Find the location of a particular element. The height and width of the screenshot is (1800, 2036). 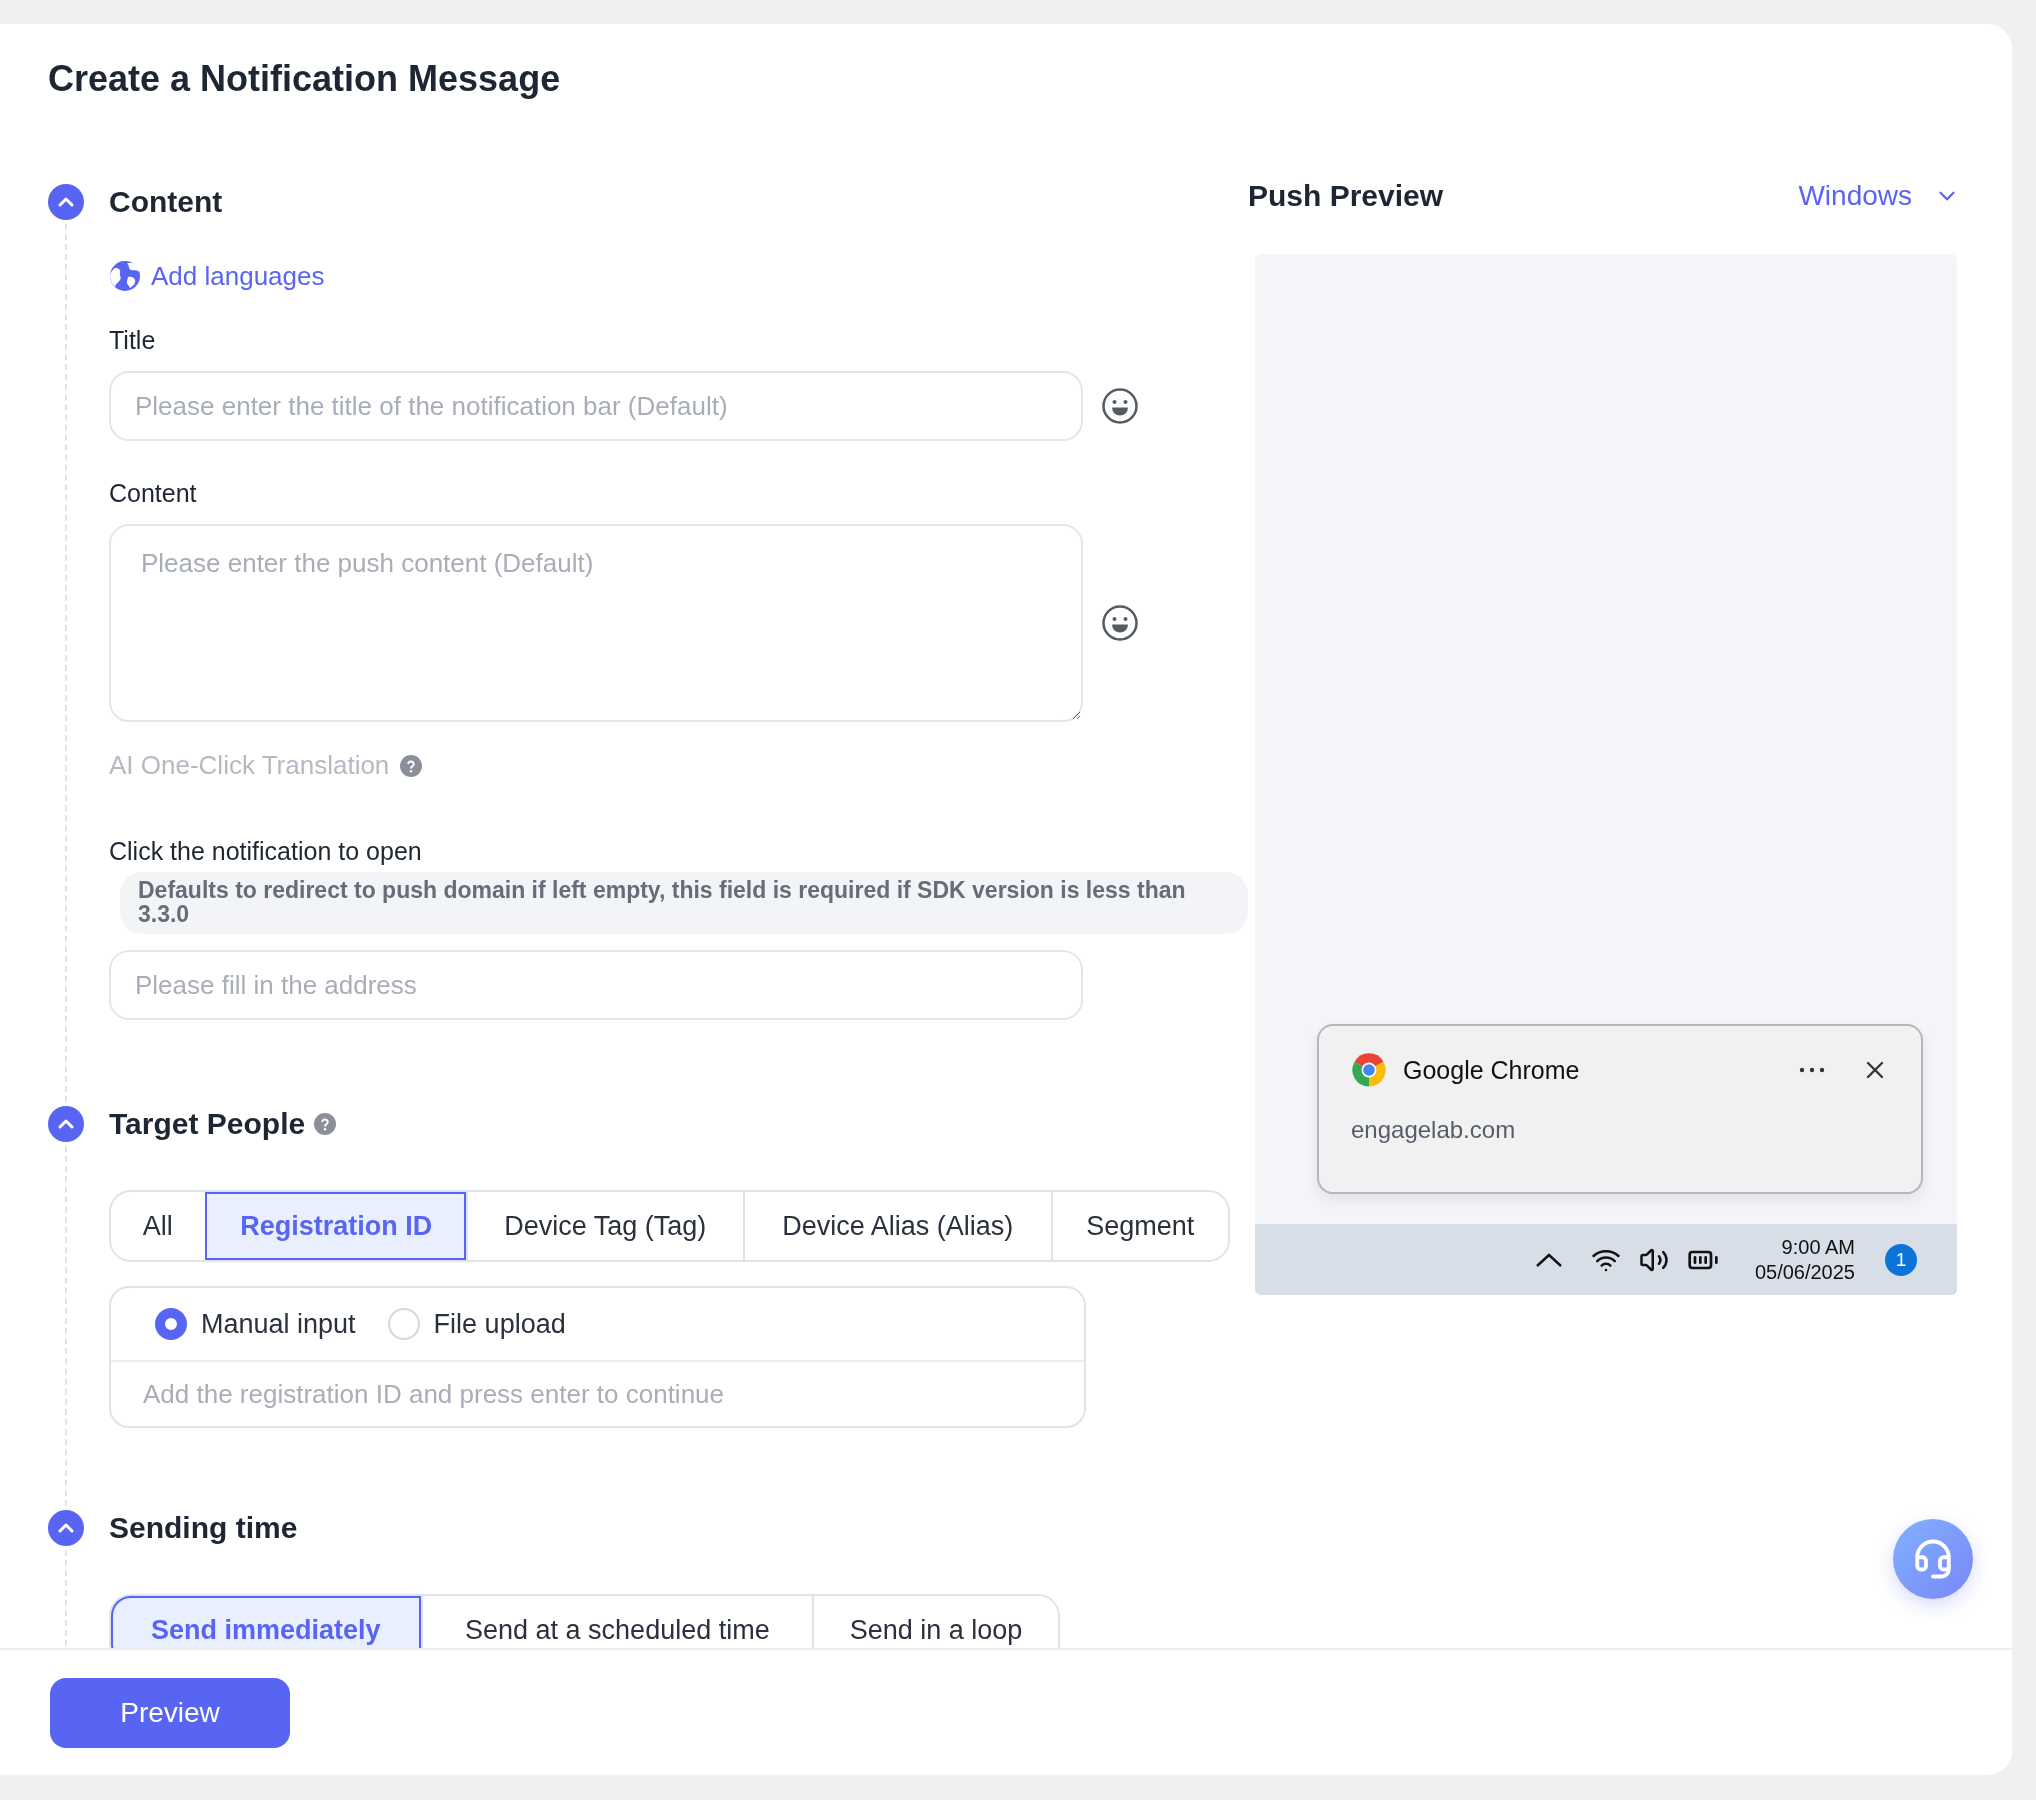

radio-option: File upload is located at coordinates (476, 1324).